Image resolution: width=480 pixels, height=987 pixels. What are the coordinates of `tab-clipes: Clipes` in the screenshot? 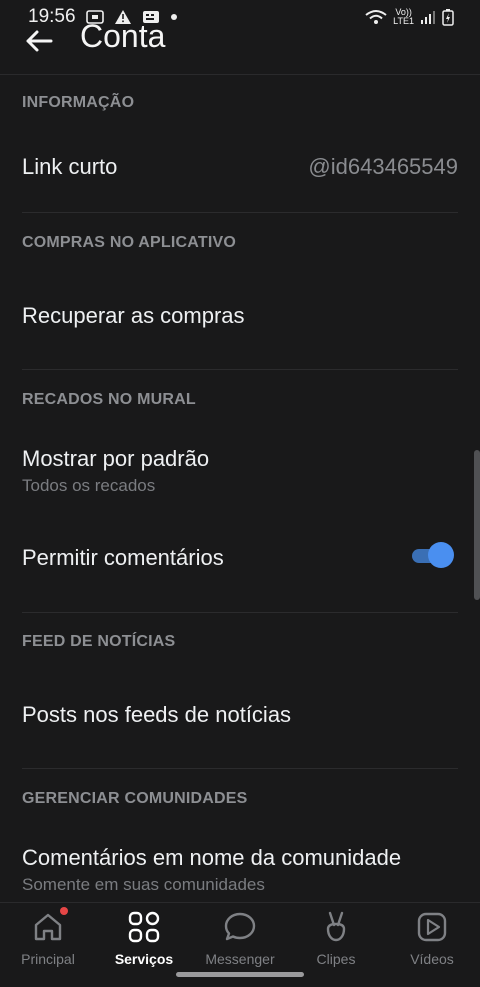 It's located at (336, 941).